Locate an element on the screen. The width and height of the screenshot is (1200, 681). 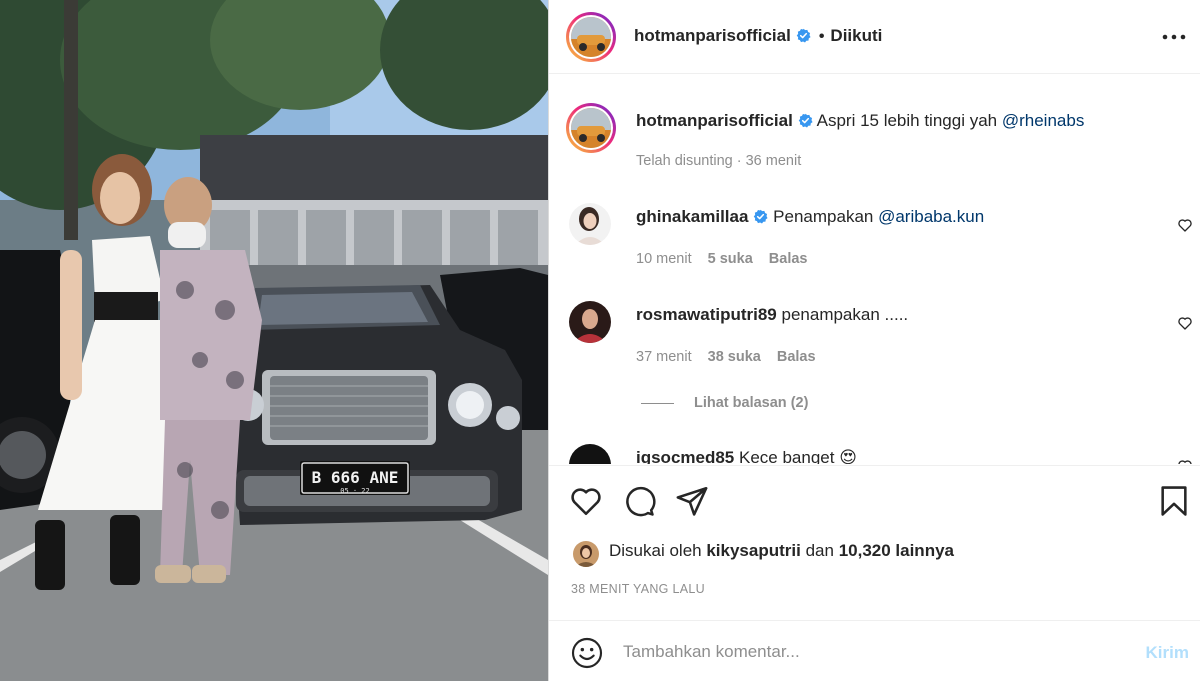
comment-bubble-icon is located at coordinates (639, 501).